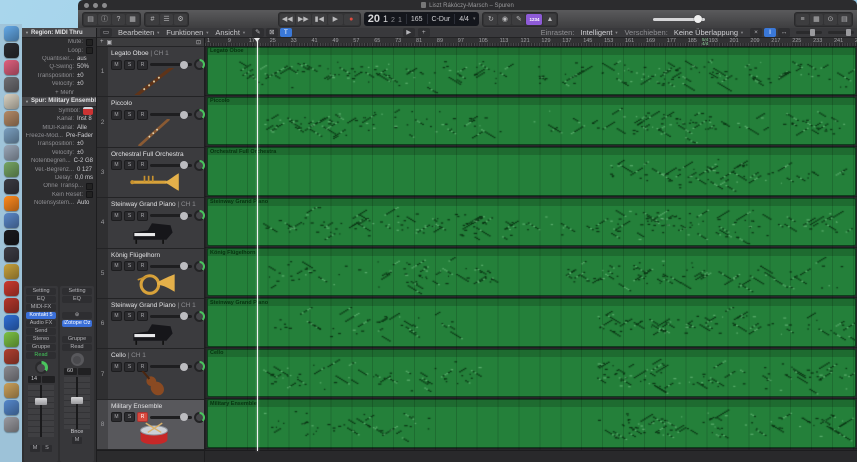  What do you see at coordinates (11, 135) in the screenshot?
I see `dock-icon-preview-app` at bounding box center [11, 135].